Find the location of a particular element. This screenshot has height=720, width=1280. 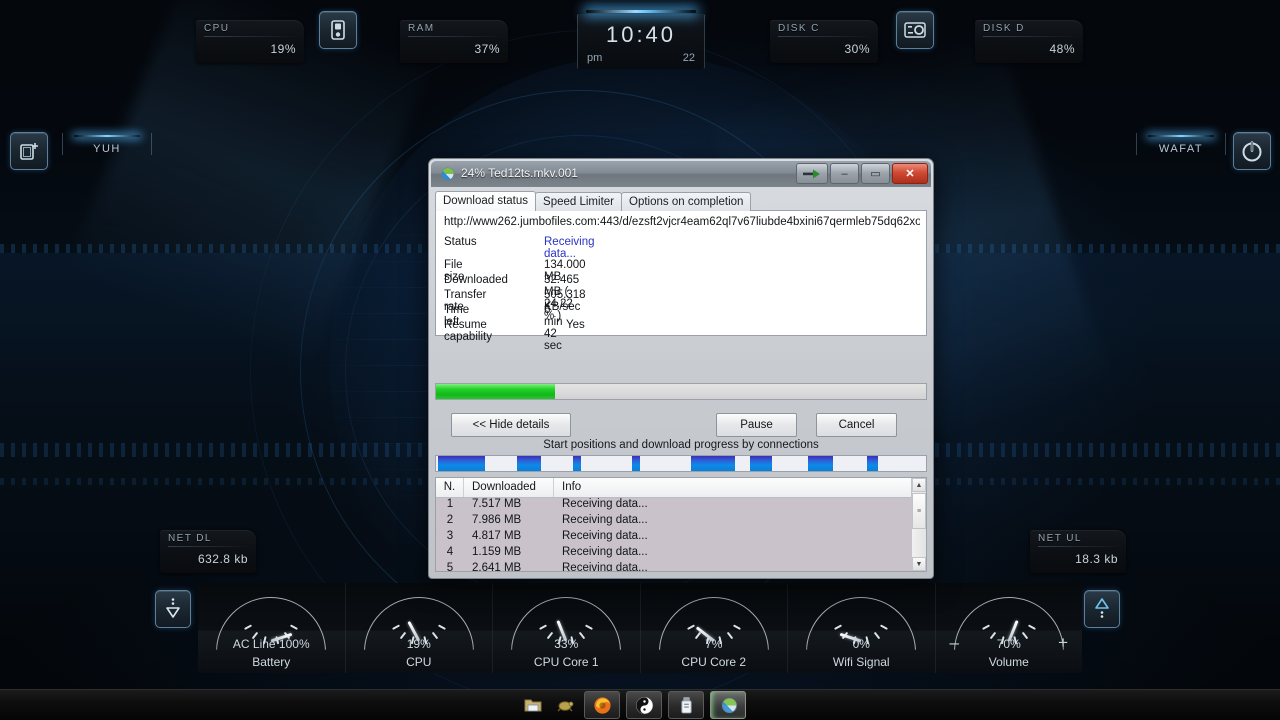

power-icon is located at coordinates (1252, 151).